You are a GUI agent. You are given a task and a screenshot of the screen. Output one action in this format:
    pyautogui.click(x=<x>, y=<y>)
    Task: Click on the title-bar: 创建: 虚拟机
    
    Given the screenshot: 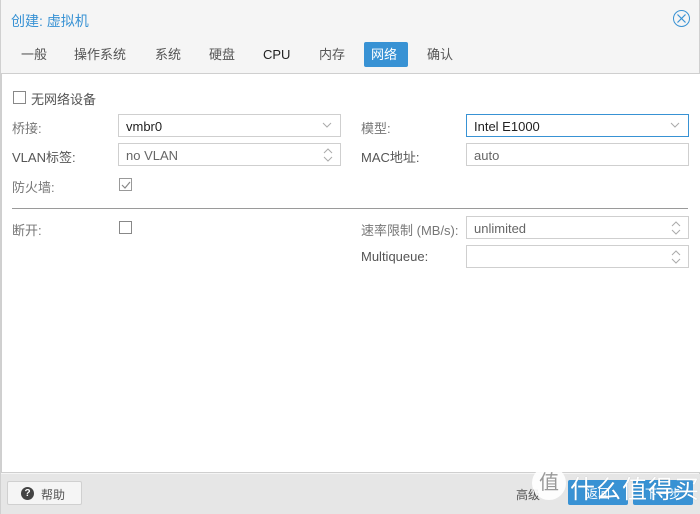 What is the action you would take?
    pyautogui.click(x=350, y=19)
    